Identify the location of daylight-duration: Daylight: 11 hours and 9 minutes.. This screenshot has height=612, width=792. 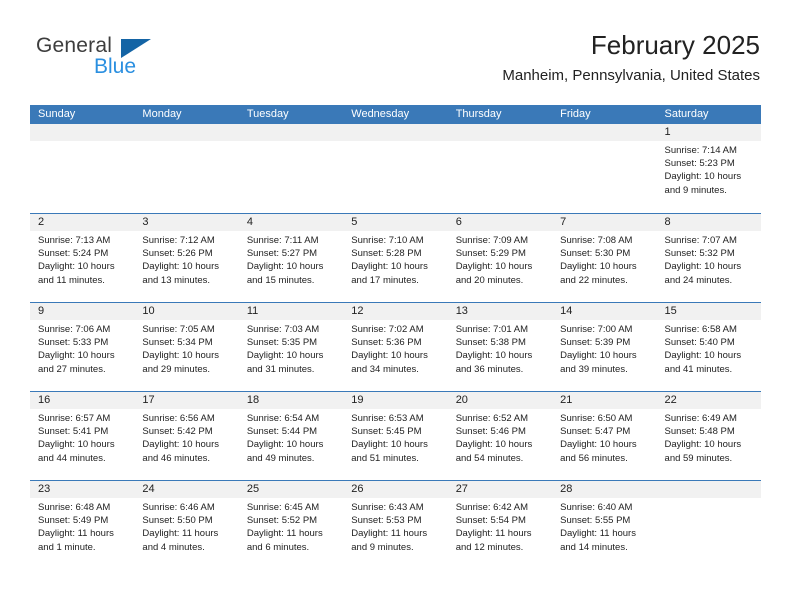
(389, 540).